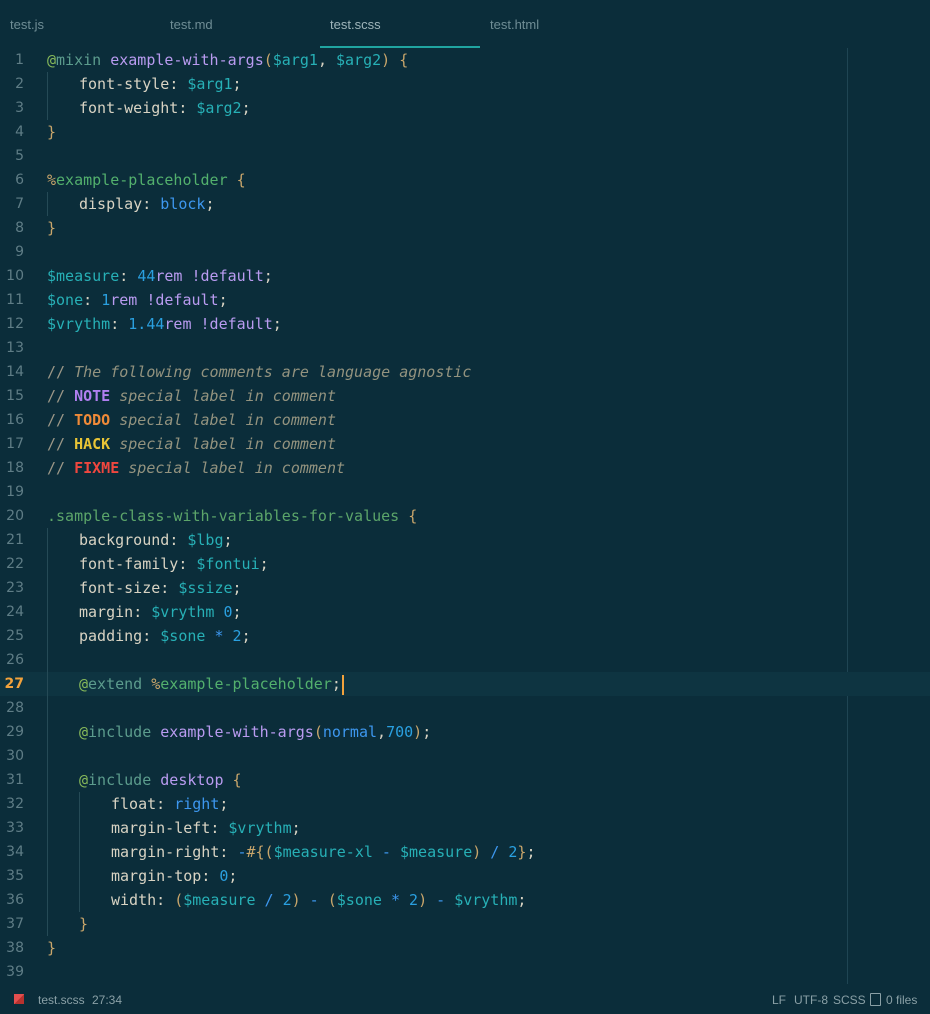 The image size is (930, 1014). What do you see at coordinates (465, 540) in the screenshot?
I see `code-line: 21 background: $lbg;` at bounding box center [465, 540].